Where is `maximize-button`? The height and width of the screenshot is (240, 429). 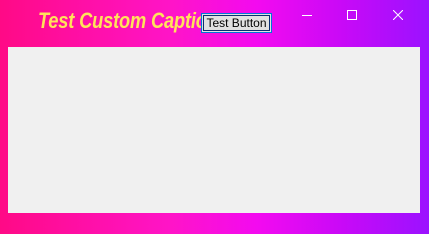
maximize-button is located at coordinates (352, 15).